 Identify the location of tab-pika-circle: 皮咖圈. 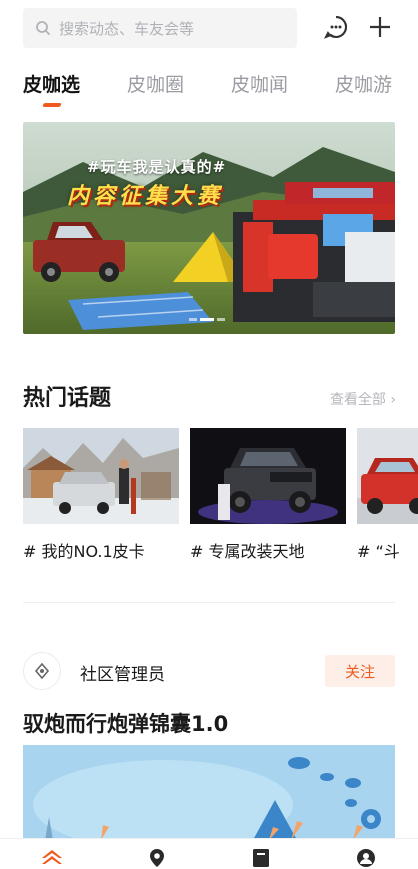
(155, 83).